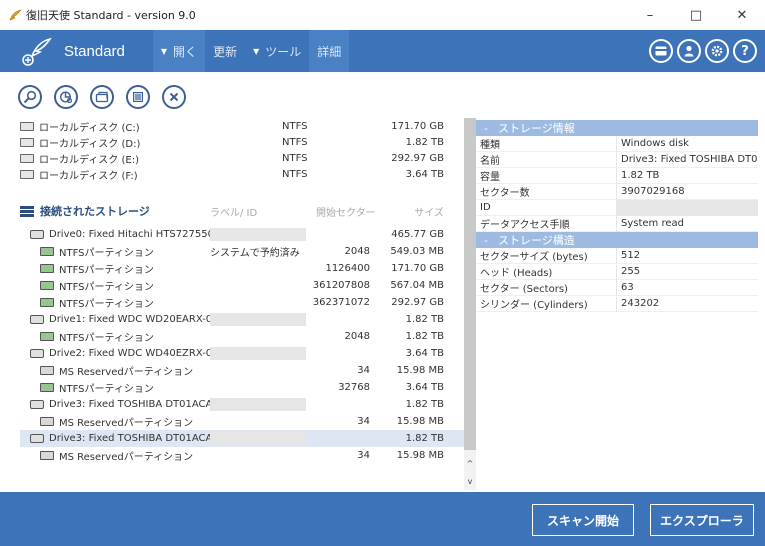 This screenshot has width=765, height=546. Describe the element at coordinates (329, 51) in the screenshot. I see `menu-details: 詳細` at that location.